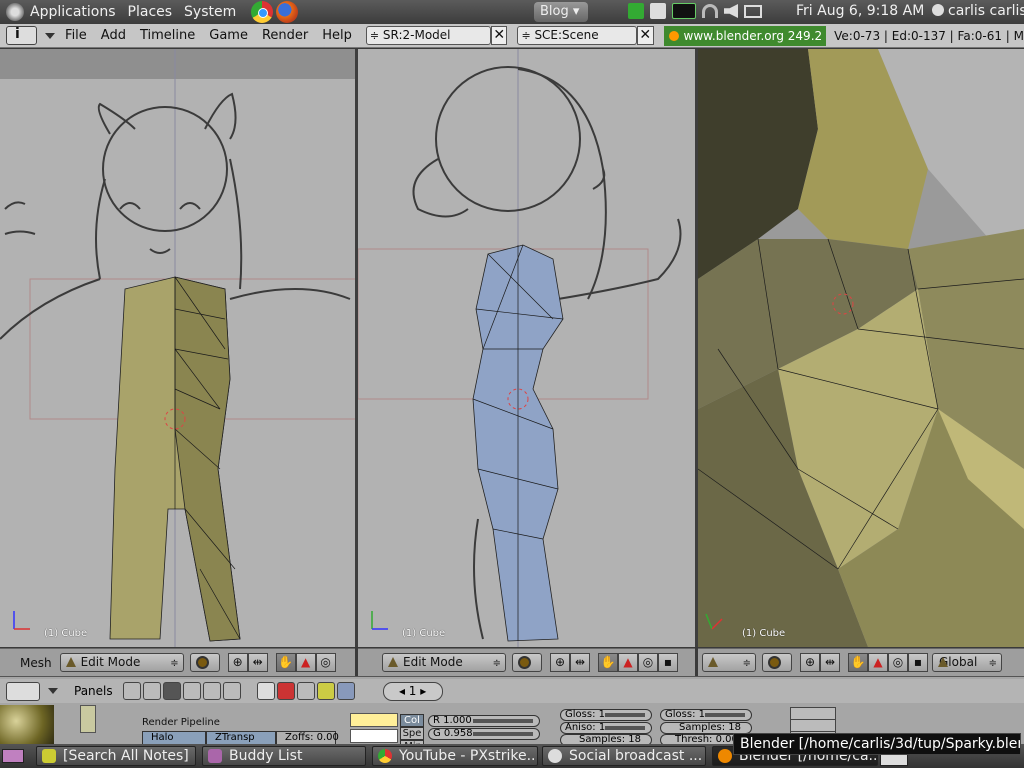 Image resolution: width=1024 pixels, height=768 pixels. What do you see at coordinates (777, 662) in the screenshot?
I see `draw-type-selector-persp` at bounding box center [777, 662].